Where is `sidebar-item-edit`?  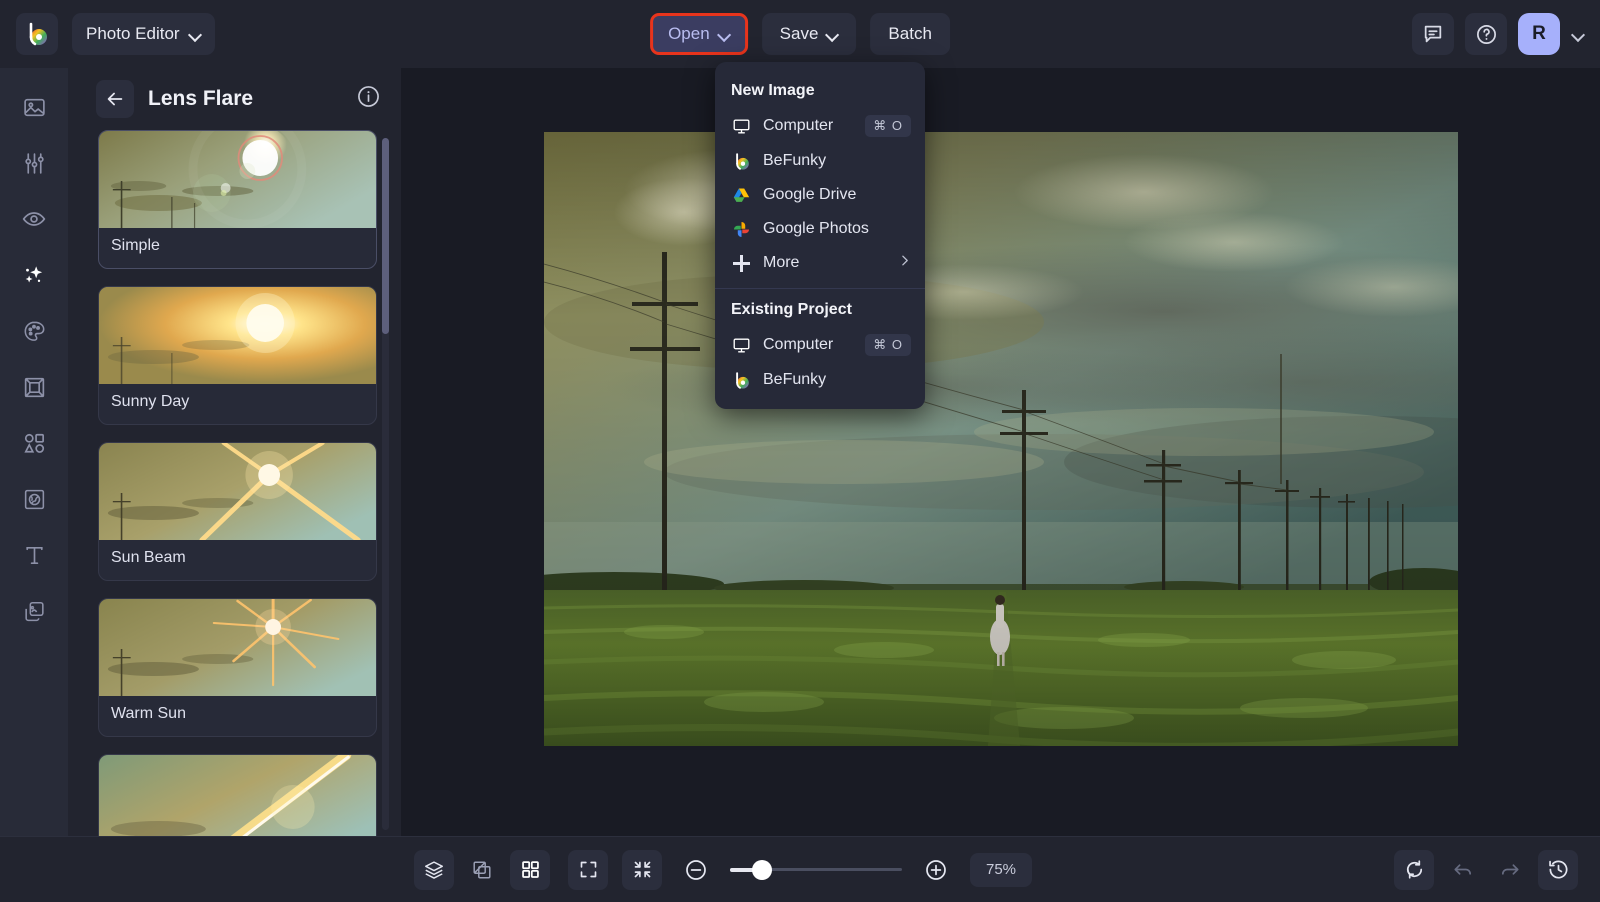
sidebar-item-edit is located at coordinates (34, 163).